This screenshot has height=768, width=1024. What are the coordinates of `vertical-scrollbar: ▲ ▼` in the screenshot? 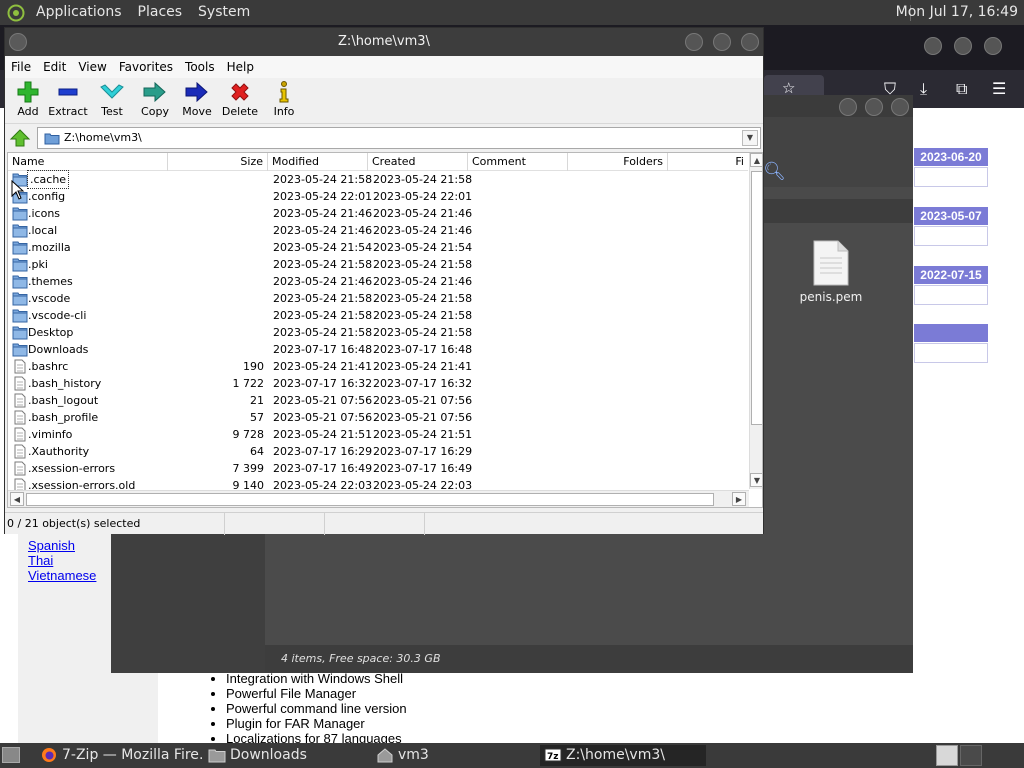 It's located at (755, 321).